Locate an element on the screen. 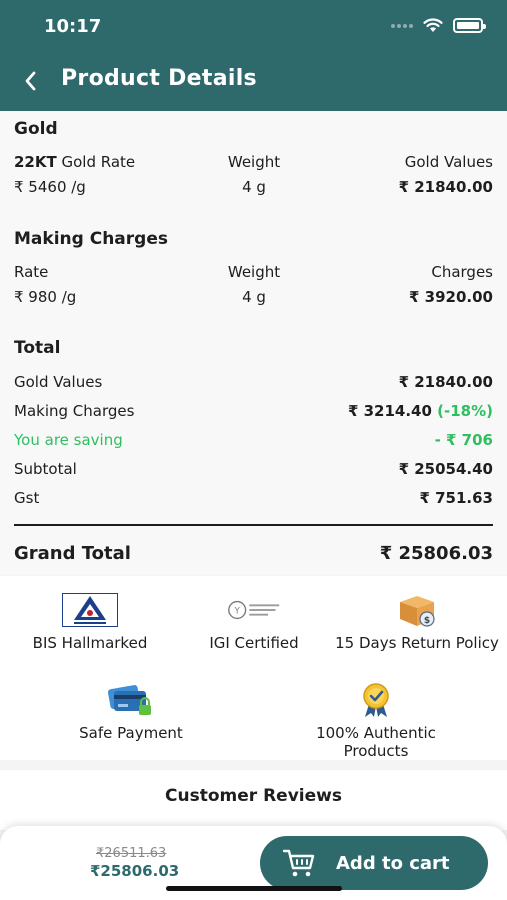 This screenshot has height=900, width=507. gold-rate-value: ₹ 5460 /g is located at coordinates (50, 187).